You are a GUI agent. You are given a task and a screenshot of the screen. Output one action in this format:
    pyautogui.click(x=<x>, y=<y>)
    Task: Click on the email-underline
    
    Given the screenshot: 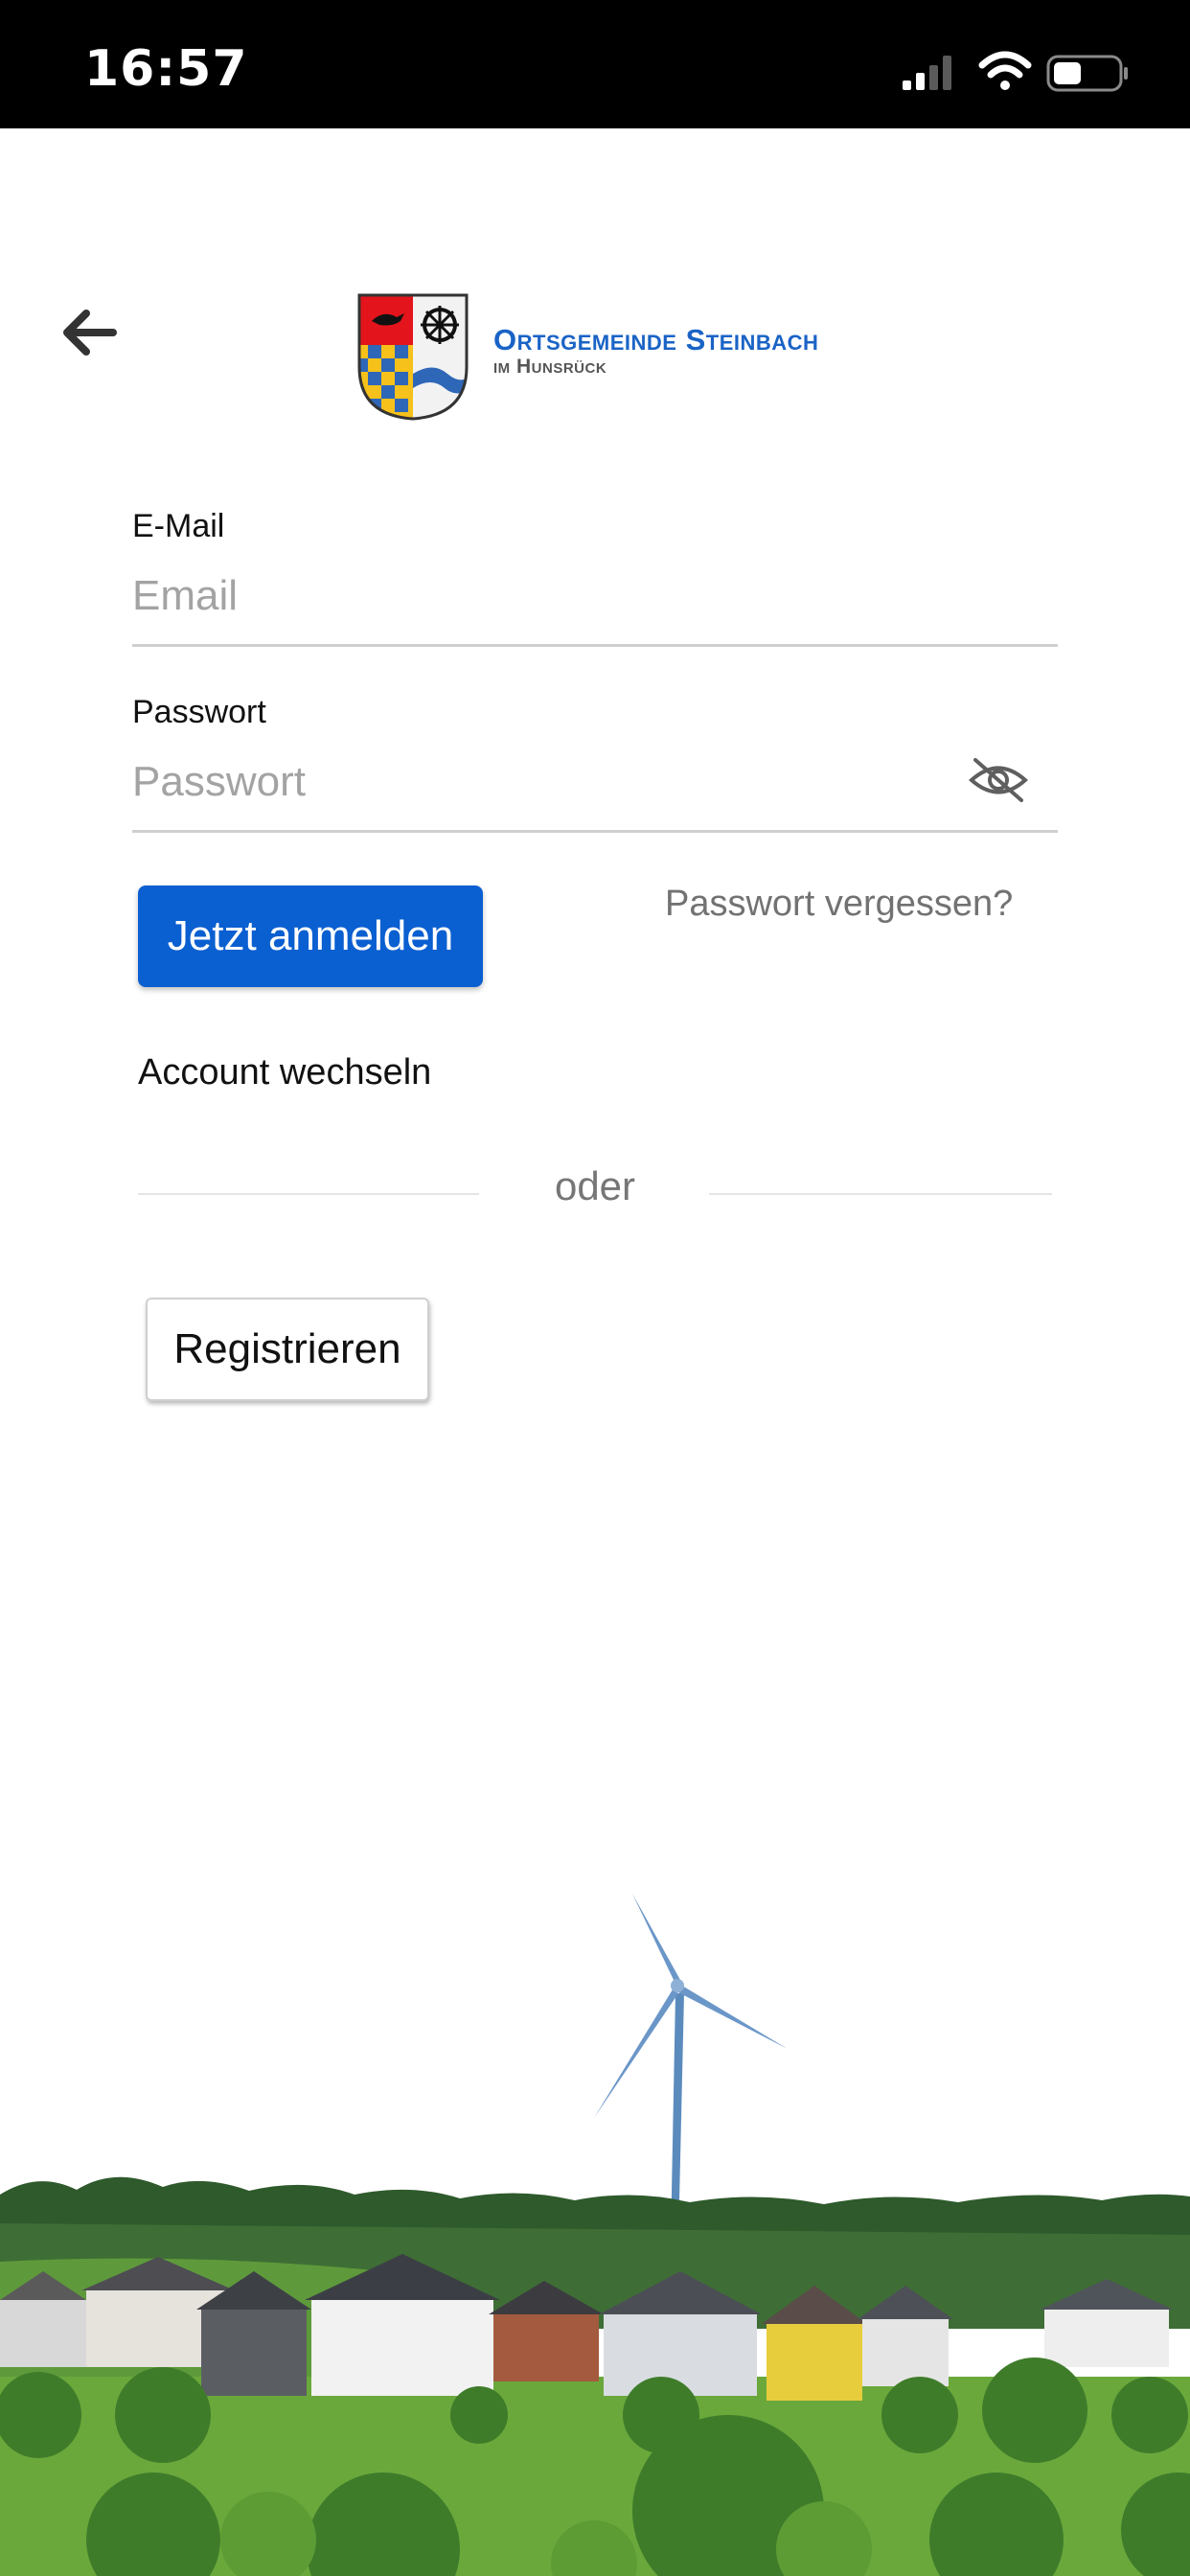 What is the action you would take?
    pyautogui.click(x=595, y=645)
    